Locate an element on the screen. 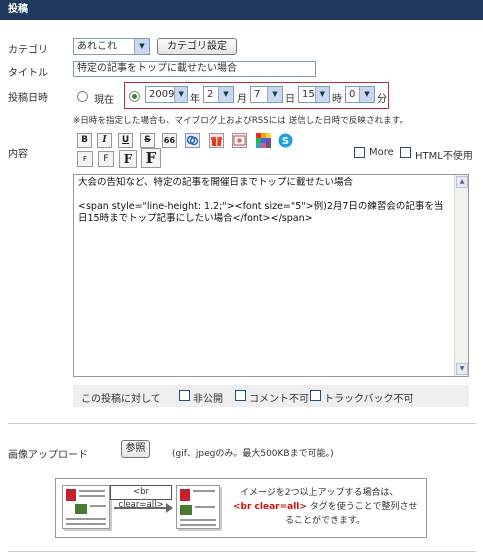  bottom-divider is located at coordinates (242, 551).